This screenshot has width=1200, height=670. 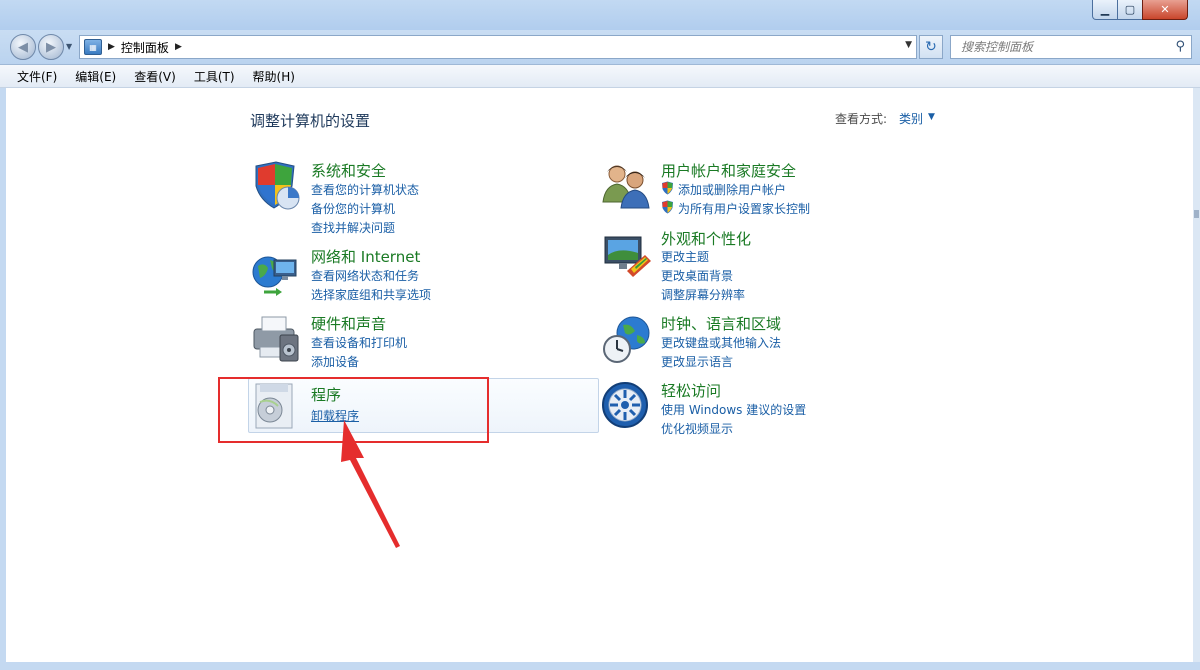 I want to click on menu-edit: 编辑(E), so click(x=95, y=76).